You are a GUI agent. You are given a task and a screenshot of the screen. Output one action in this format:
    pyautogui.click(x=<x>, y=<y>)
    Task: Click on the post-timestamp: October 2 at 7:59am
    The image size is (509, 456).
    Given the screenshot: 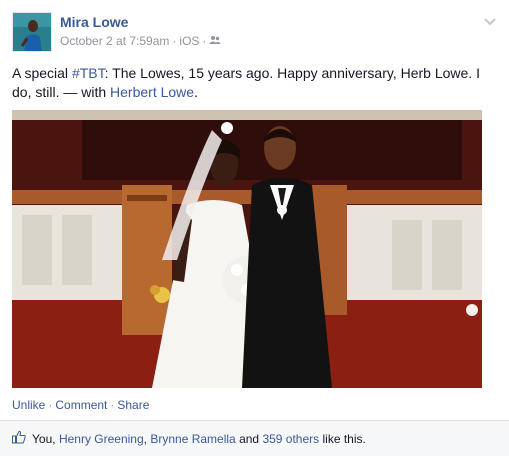 What is the action you would take?
    pyautogui.click(x=114, y=41)
    